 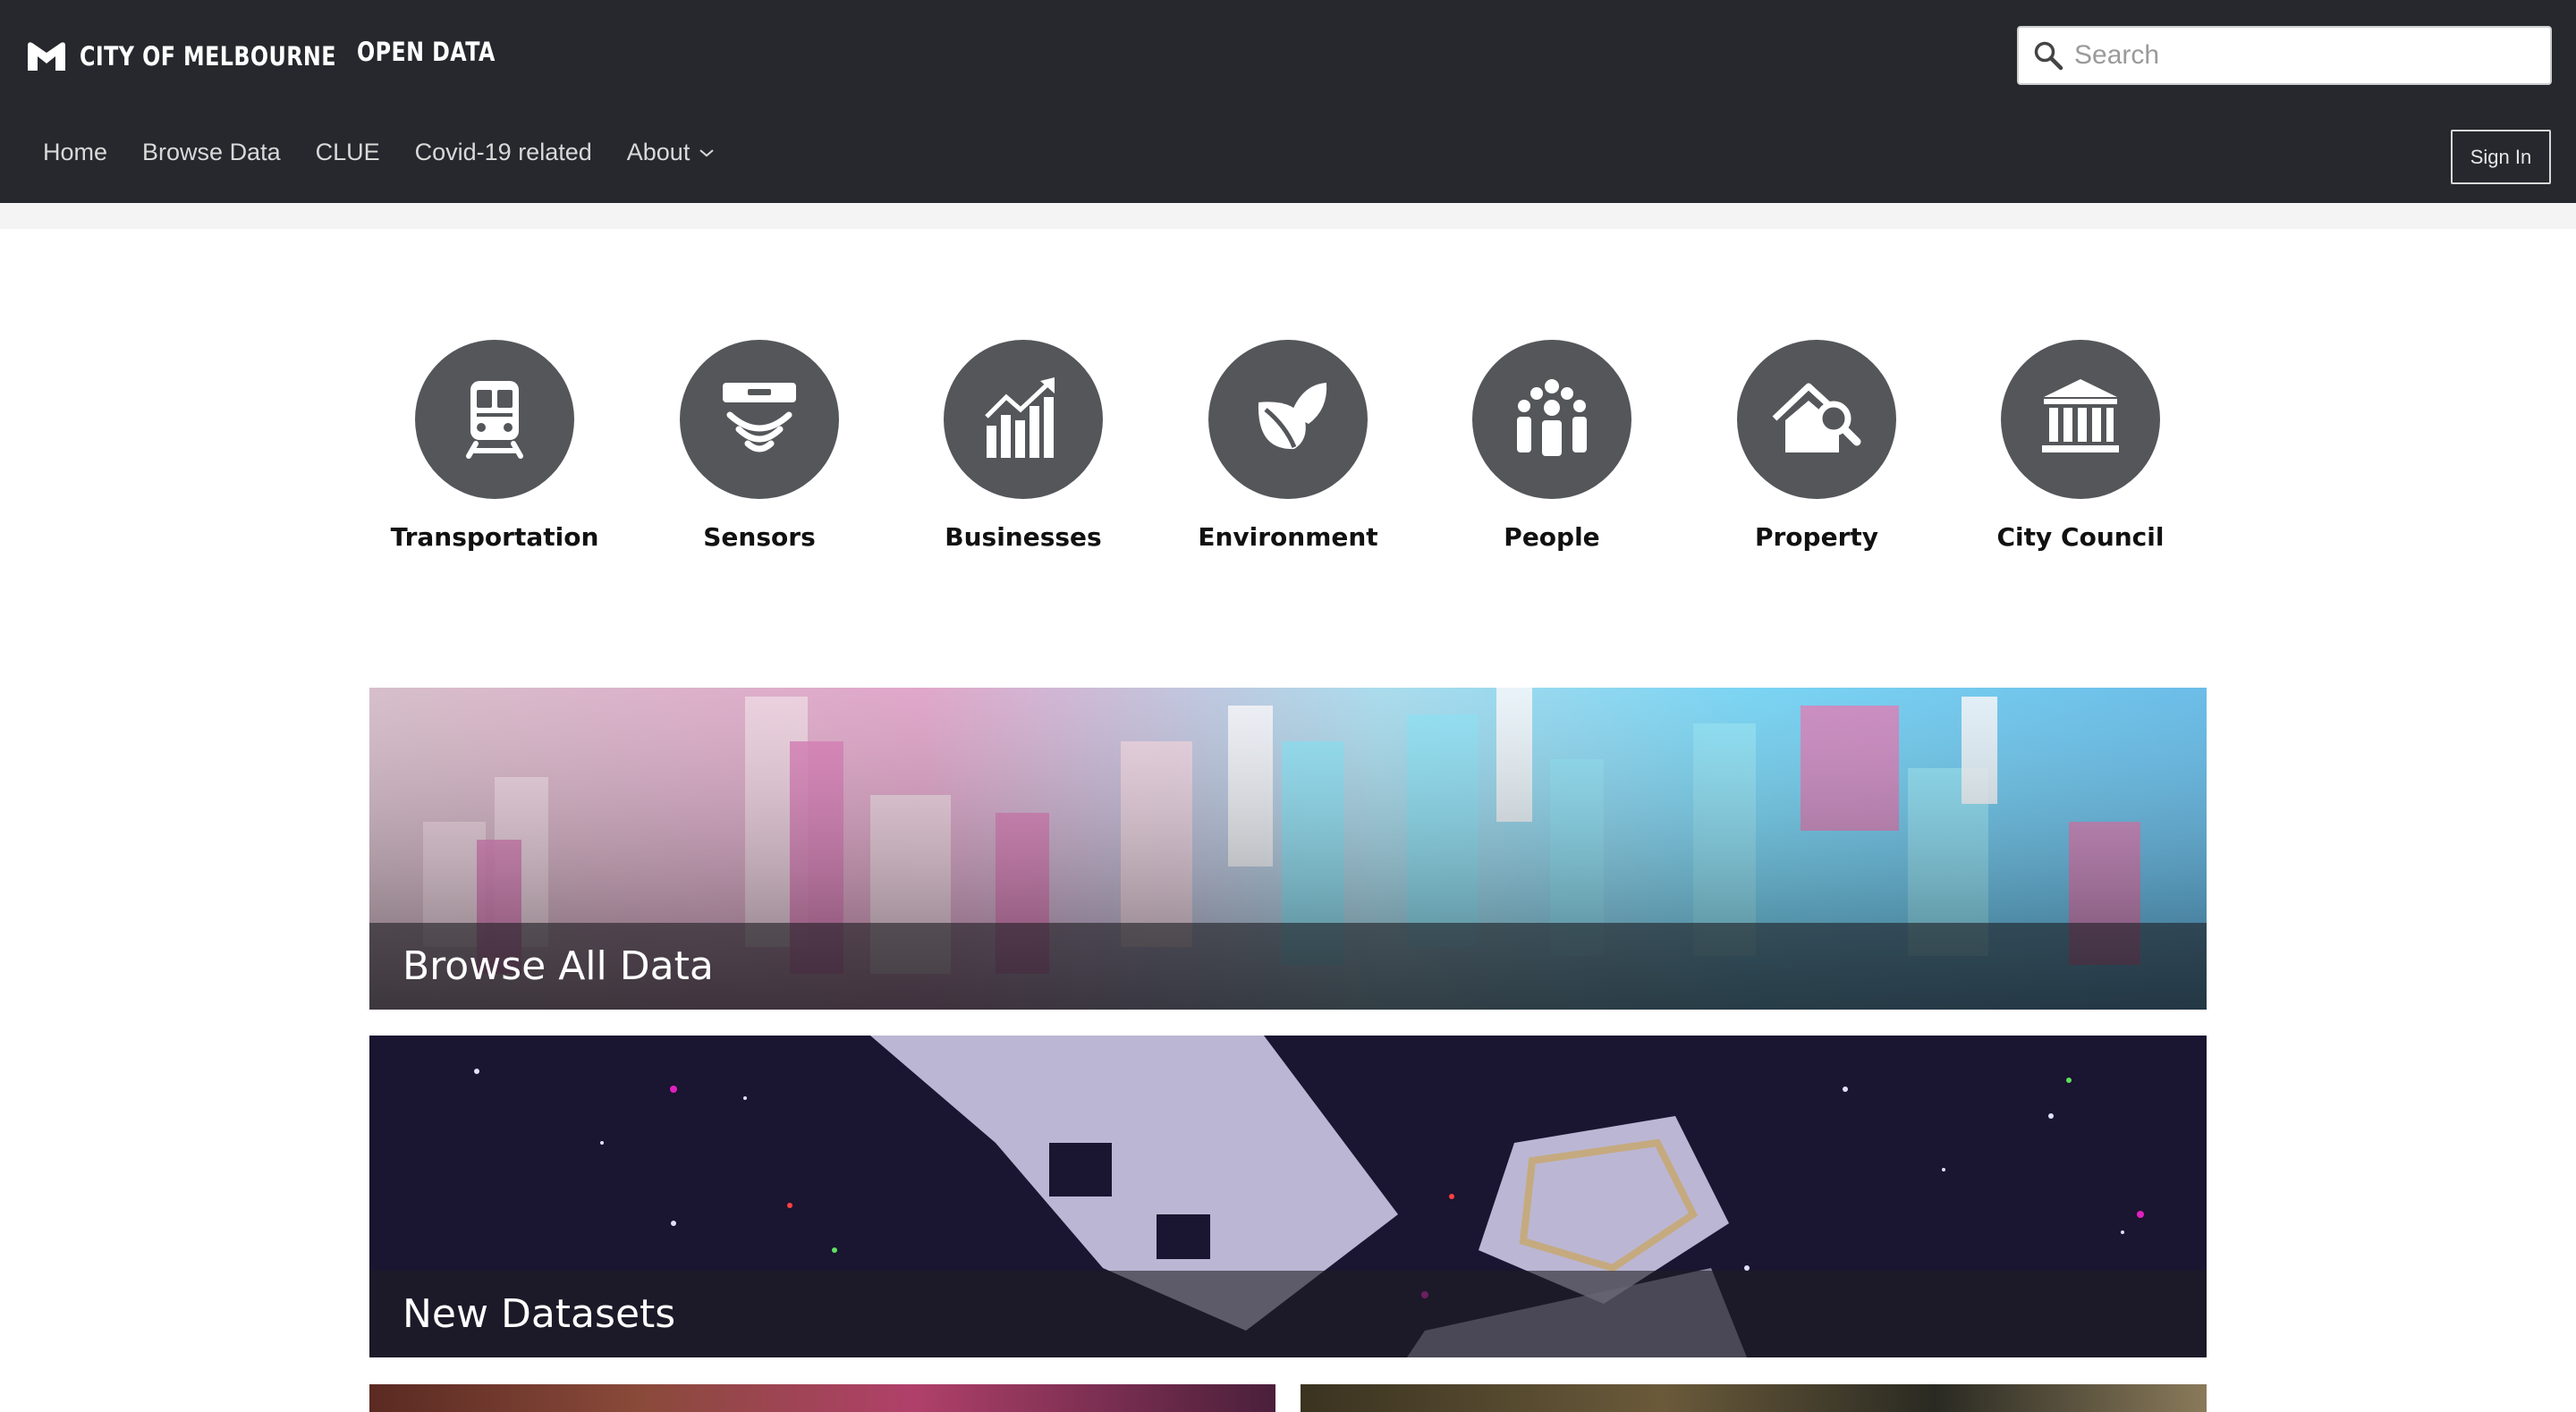 I want to click on category-people: People, so click(x=1552, y=446).